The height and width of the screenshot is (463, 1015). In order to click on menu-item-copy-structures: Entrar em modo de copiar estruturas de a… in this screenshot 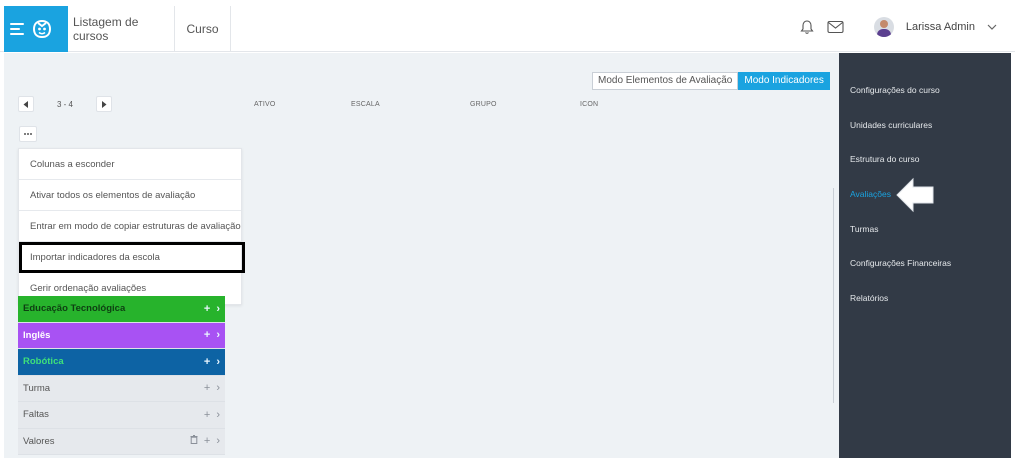, I will do `click(130, 226)`.